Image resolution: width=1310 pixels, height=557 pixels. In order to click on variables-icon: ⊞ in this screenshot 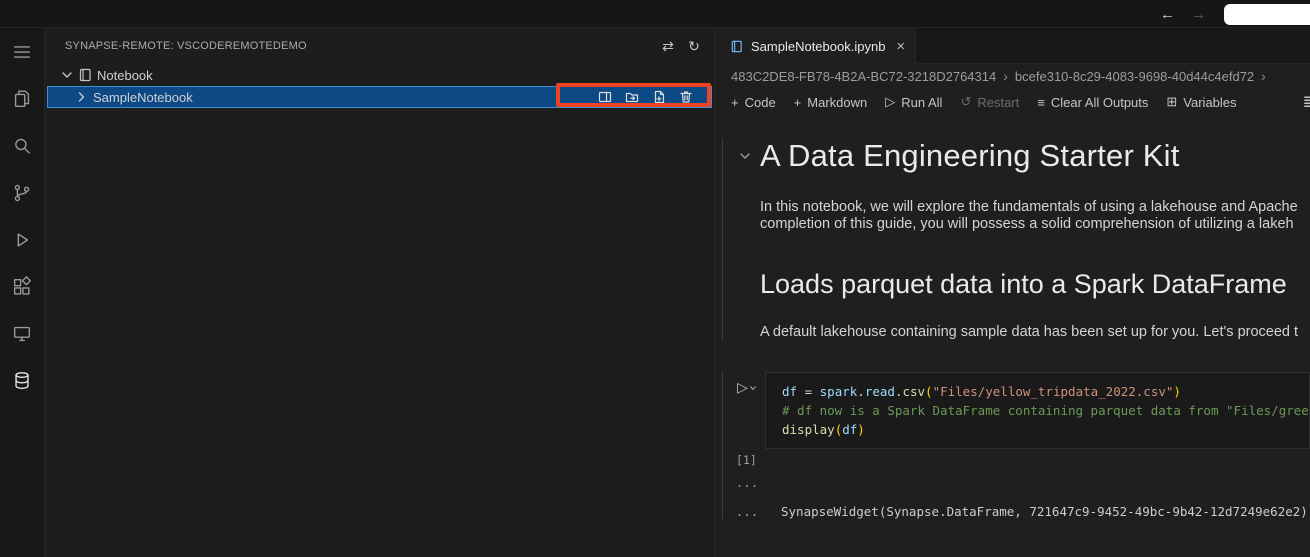, I will do `click(1172, 101)`.